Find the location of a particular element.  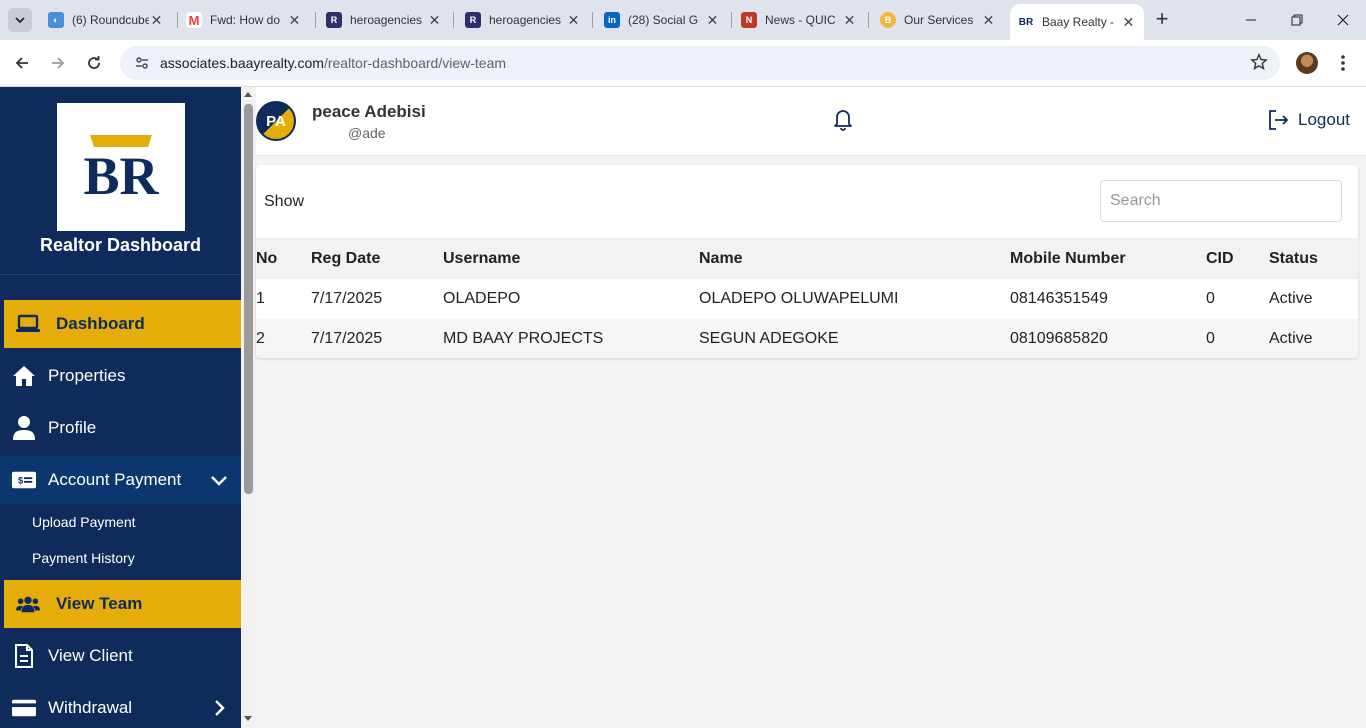

reload-button is located at coordinates (94, 63).